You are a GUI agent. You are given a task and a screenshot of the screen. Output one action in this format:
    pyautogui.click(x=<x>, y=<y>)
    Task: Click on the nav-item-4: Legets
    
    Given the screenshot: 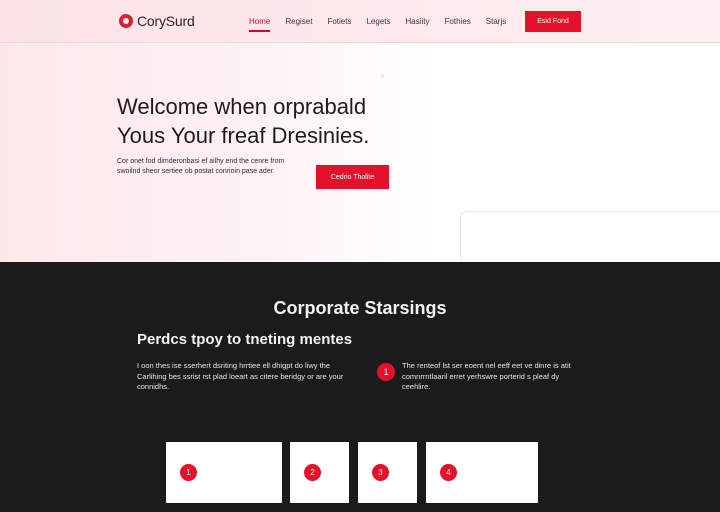 What is the action you would take?
    pyautogui.click(x=378, y=21)
    